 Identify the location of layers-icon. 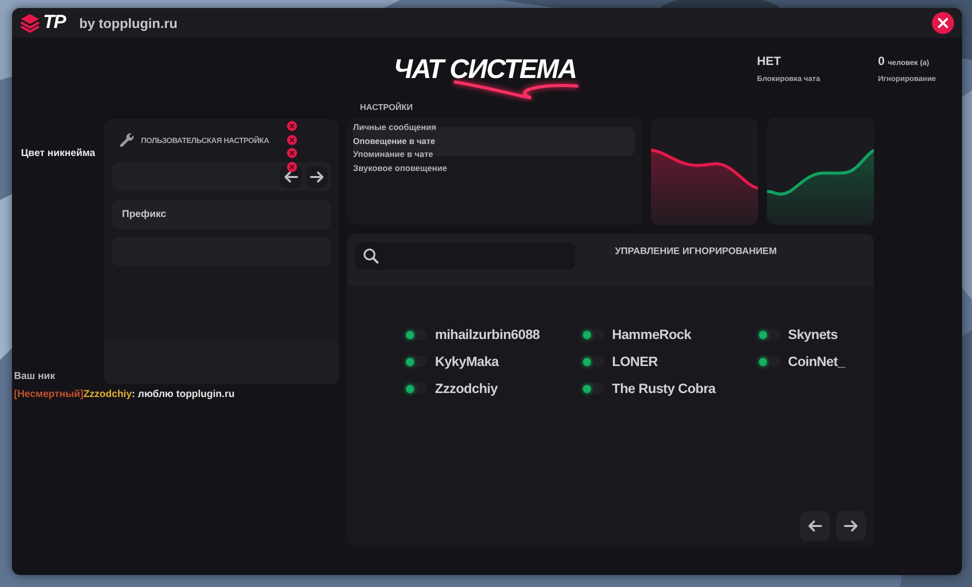
(30, 23).